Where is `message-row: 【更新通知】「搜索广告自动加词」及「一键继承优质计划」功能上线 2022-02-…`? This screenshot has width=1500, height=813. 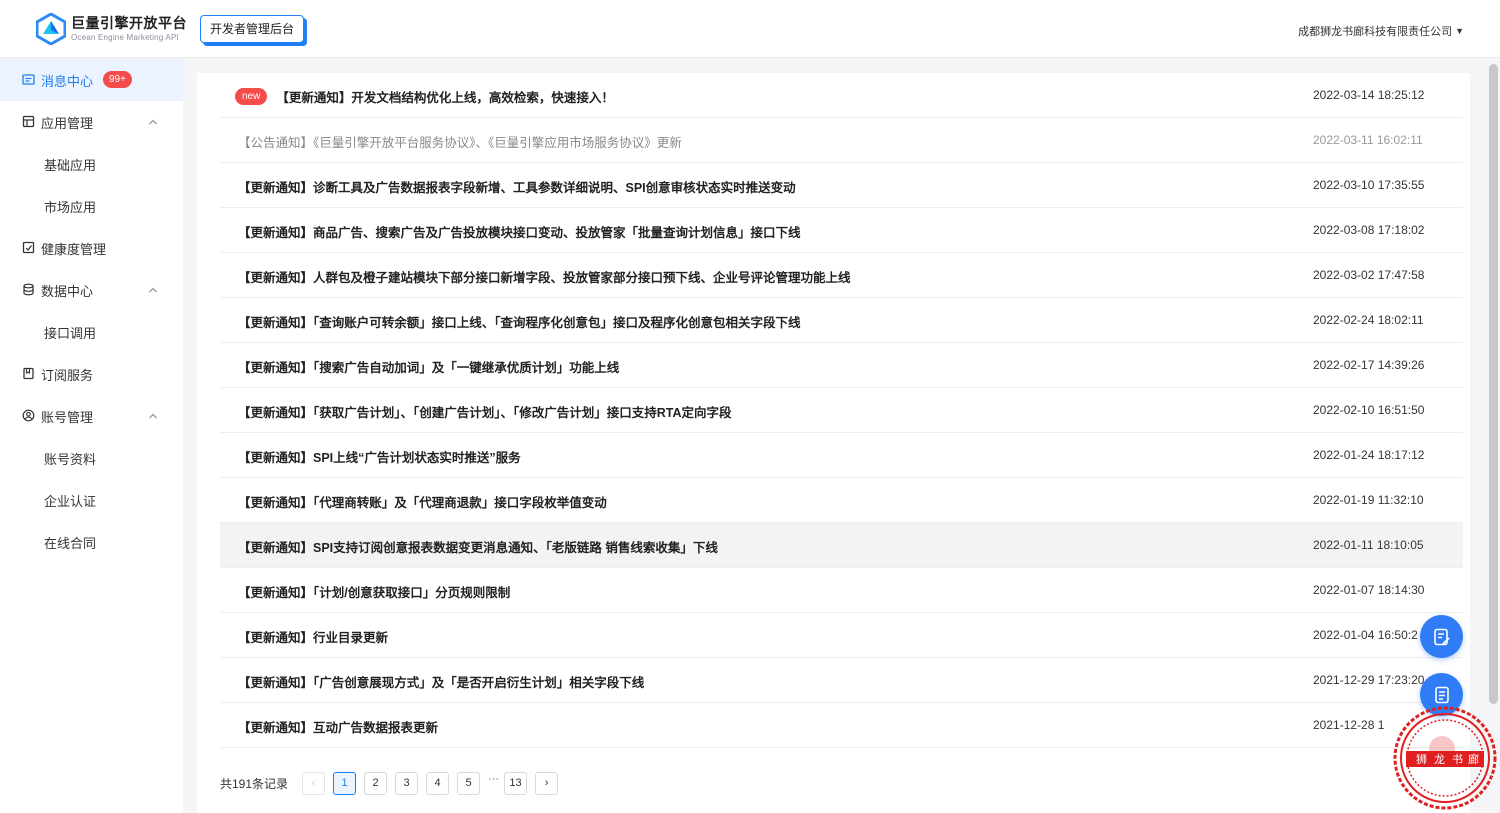 message-row: 【更新通知】「搜索广告自动加词」及「一键继承优质计划」功能上线 2022-02-… is located at coordinates (841, 365).